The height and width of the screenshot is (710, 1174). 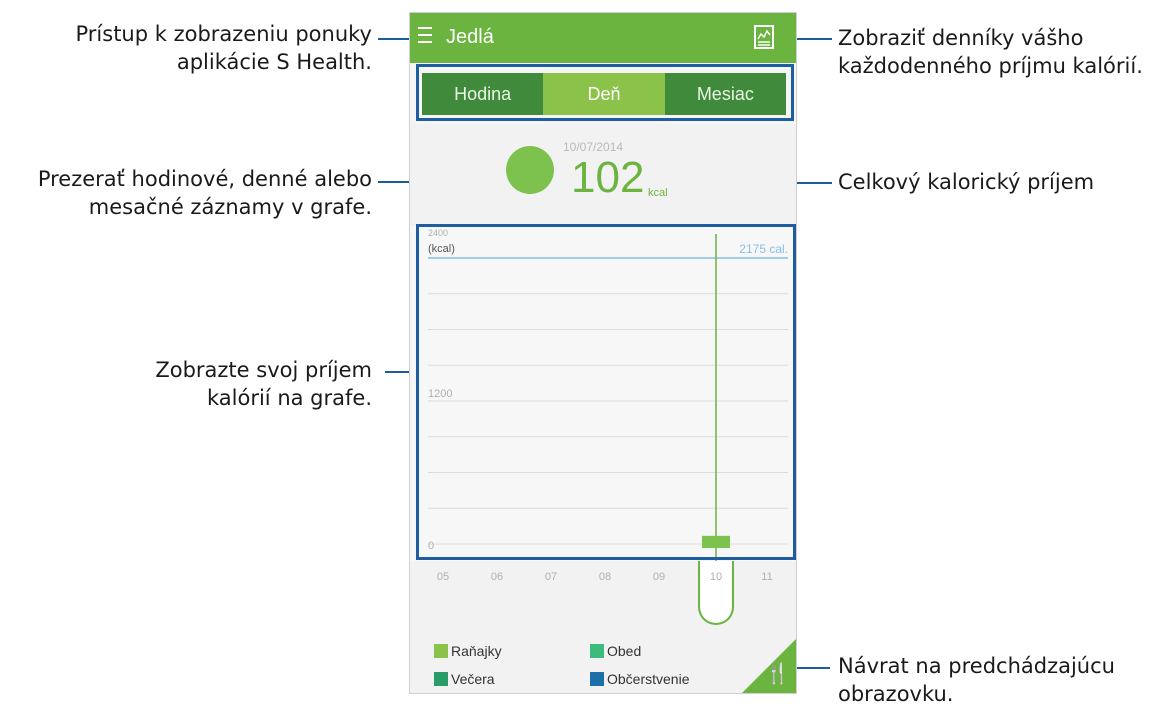 I want to click on summary-panel: 10/07/2014 102 kcal, so click(x=603, y=174).